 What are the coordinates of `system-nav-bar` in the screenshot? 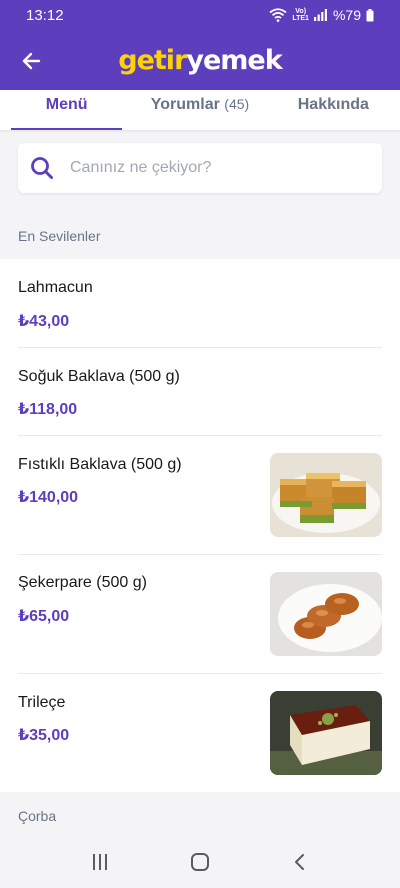 It's located at (200, 862).